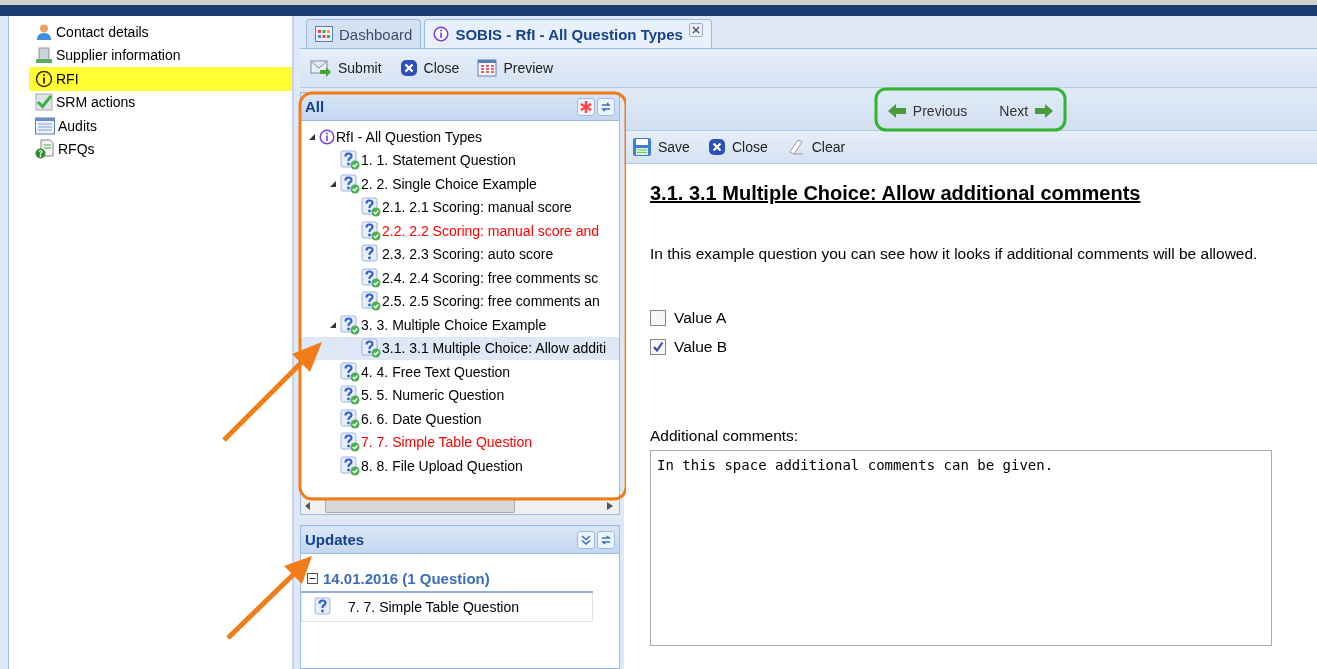  I want to click on tree-row: 2.1. 2.1 Scoring: manual score, so click(460, 207).